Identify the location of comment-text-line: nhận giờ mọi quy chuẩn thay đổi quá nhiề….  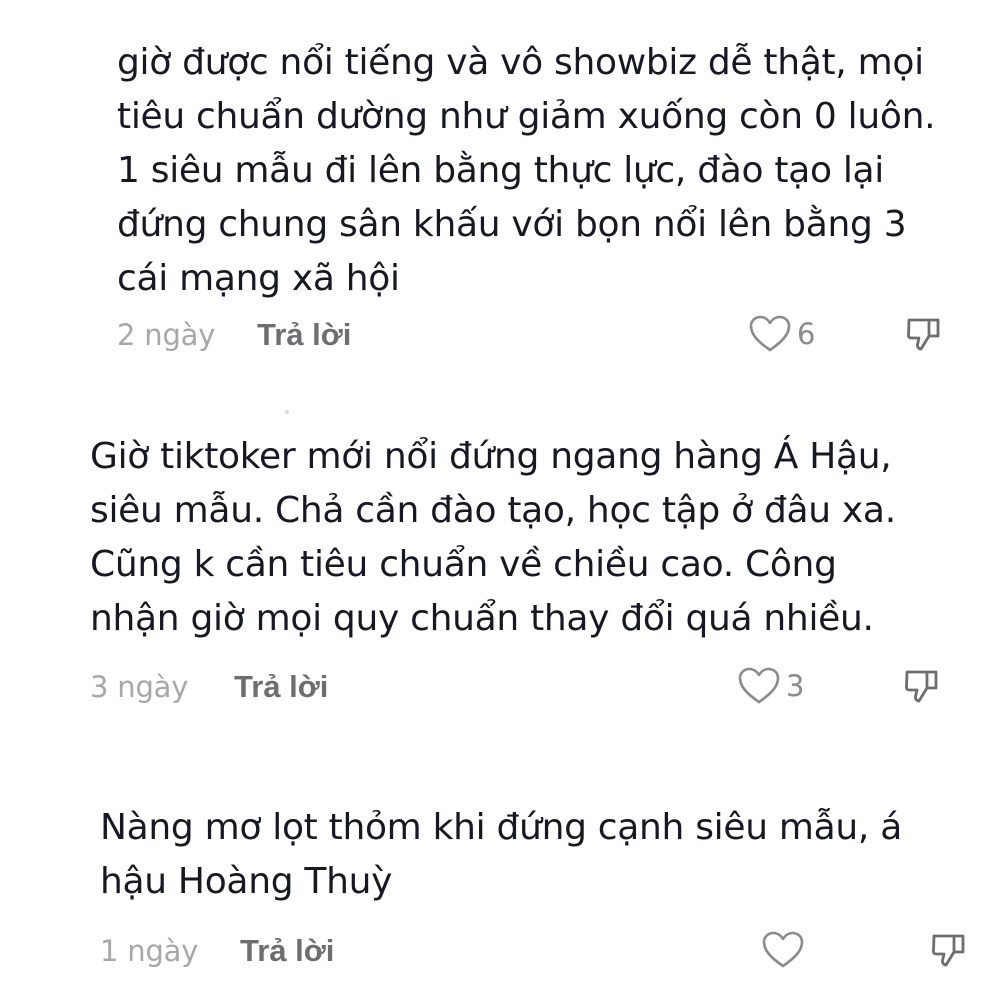
(482, 618).